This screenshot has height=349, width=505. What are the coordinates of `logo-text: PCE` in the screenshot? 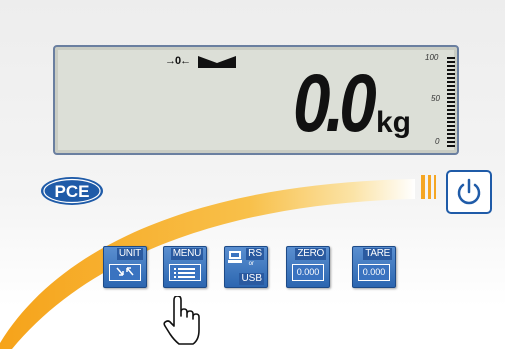 It's located at (72, 191).